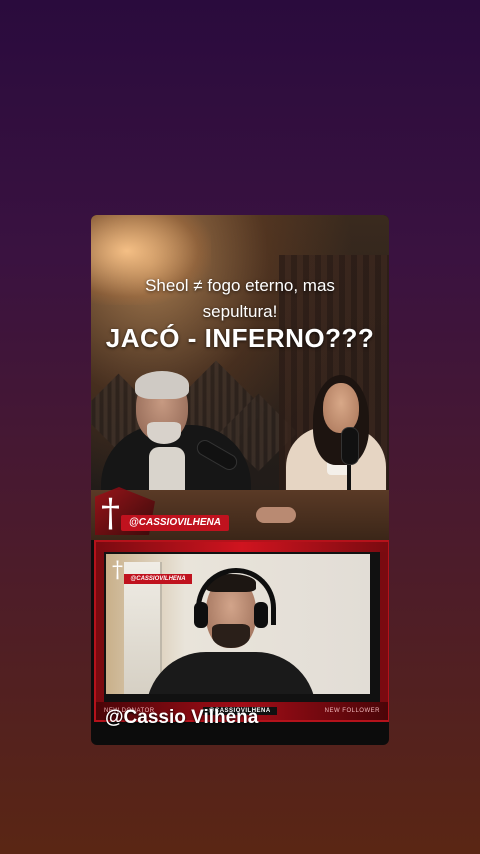 The image size is (480, 854). Describe the element at coordinates (164, 433) in the screenshot. I see `man-beard` at that location.